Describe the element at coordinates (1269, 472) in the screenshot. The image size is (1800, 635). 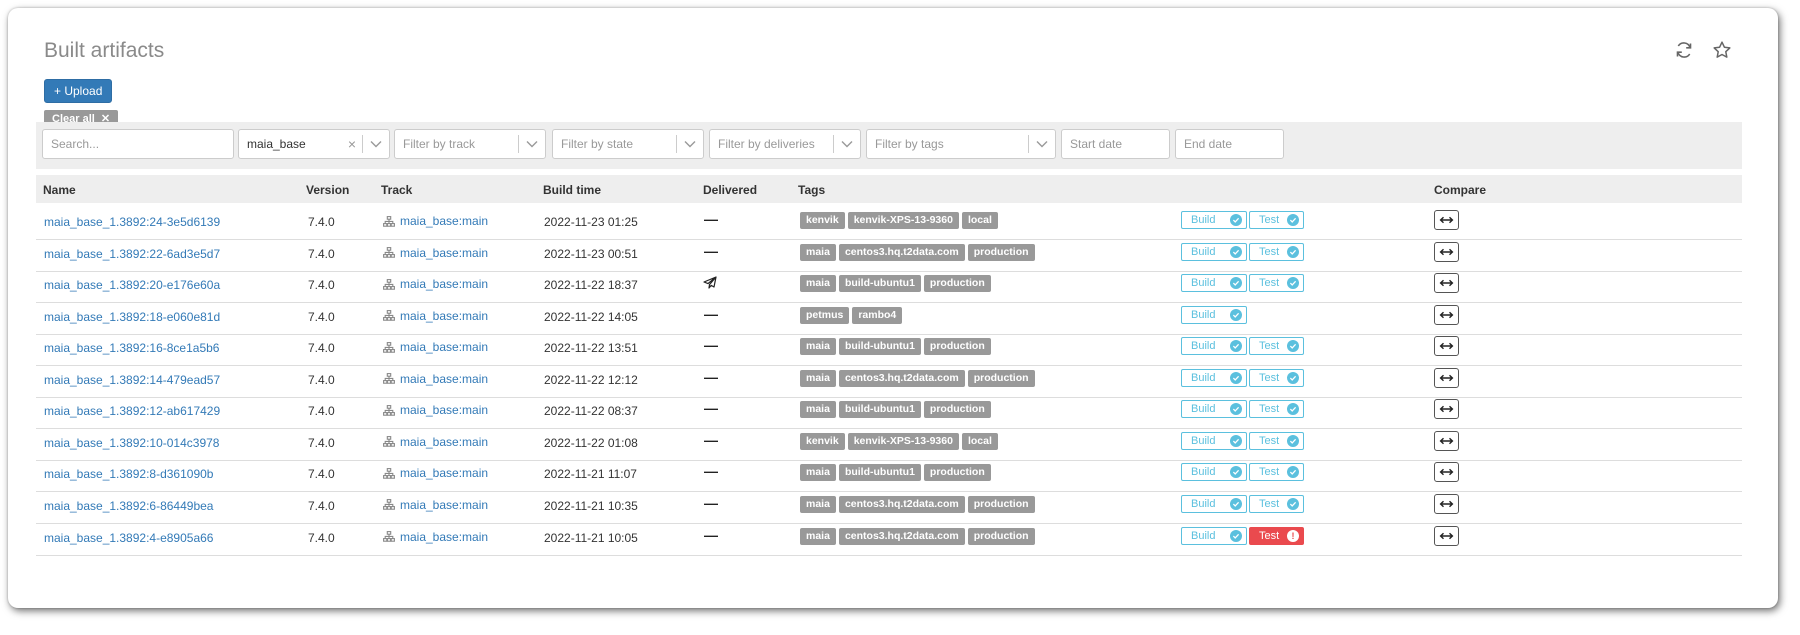
I see `test-status-label: Test` at that location.